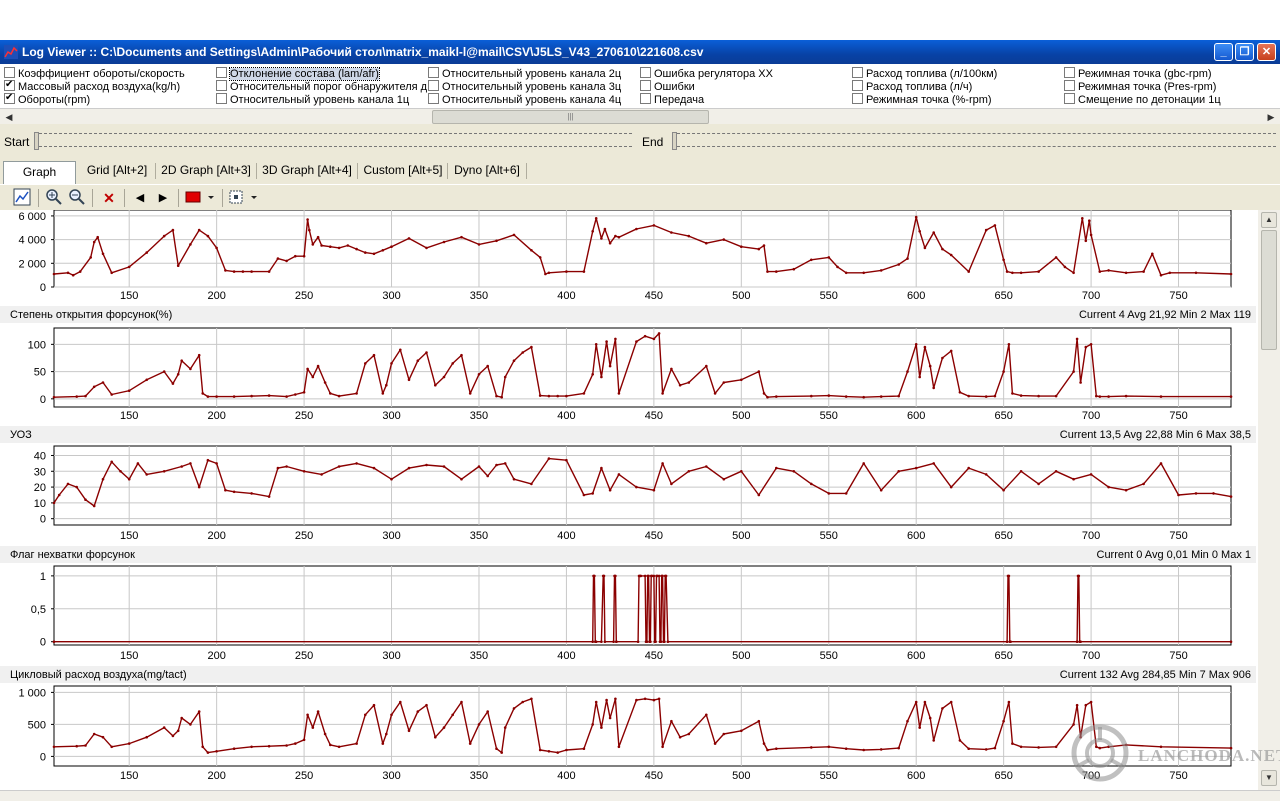 Image resolution: width=1280 pixels, height=801 pixels. Describe the element at coordinates (39, 180) in the screenshot. I see `tab-graph: Graph [Alt+1]` at that location.